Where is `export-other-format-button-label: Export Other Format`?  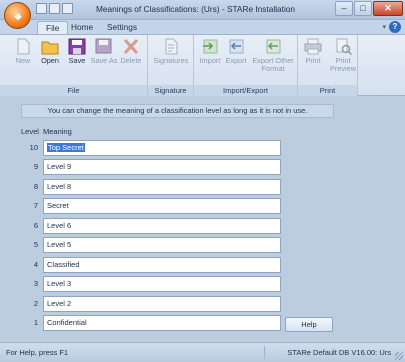 export-other-format-button-label: Export Other Format is located at coordinates (273, 64).